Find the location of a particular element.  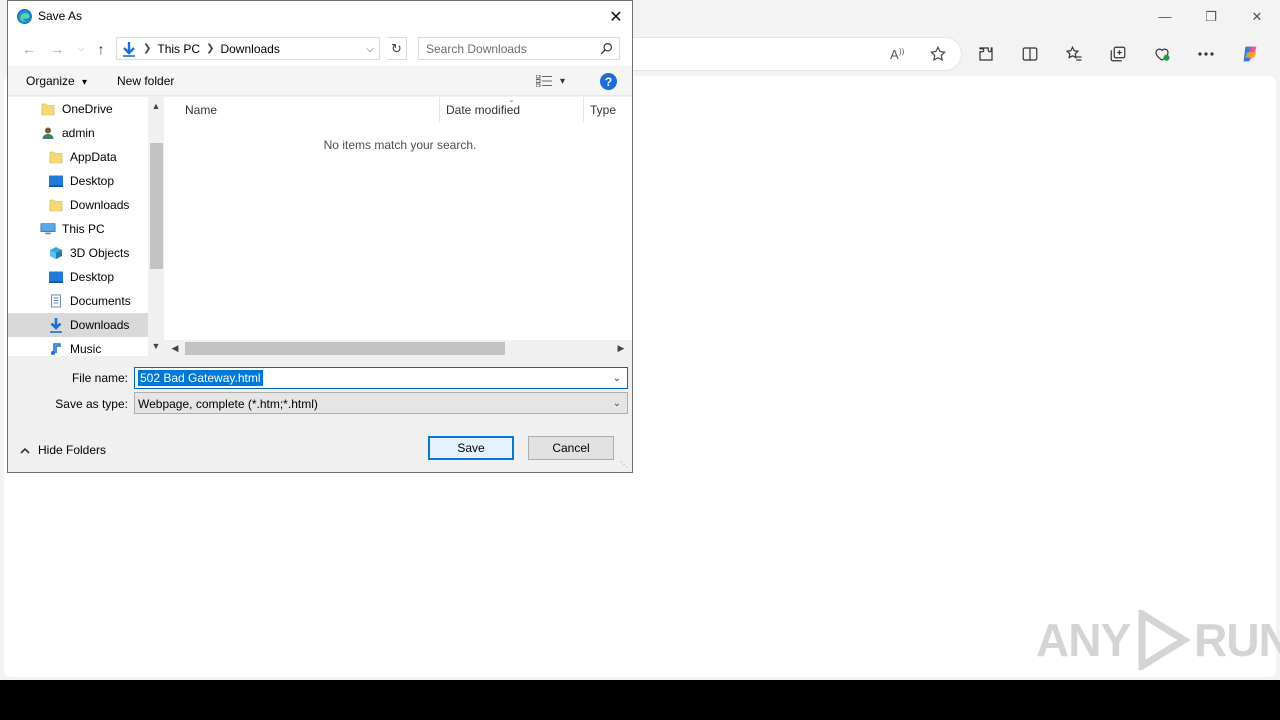

browser-essentials-icon is located at coordinates (1162, 54).